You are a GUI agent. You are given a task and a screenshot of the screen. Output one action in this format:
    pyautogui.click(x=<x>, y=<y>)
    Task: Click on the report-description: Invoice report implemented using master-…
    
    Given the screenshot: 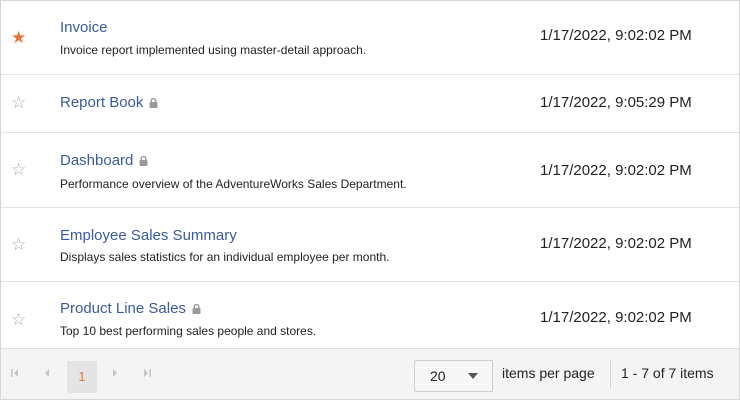 What is the action you would take?
    pyautogui.click(x=213, y=50)
    